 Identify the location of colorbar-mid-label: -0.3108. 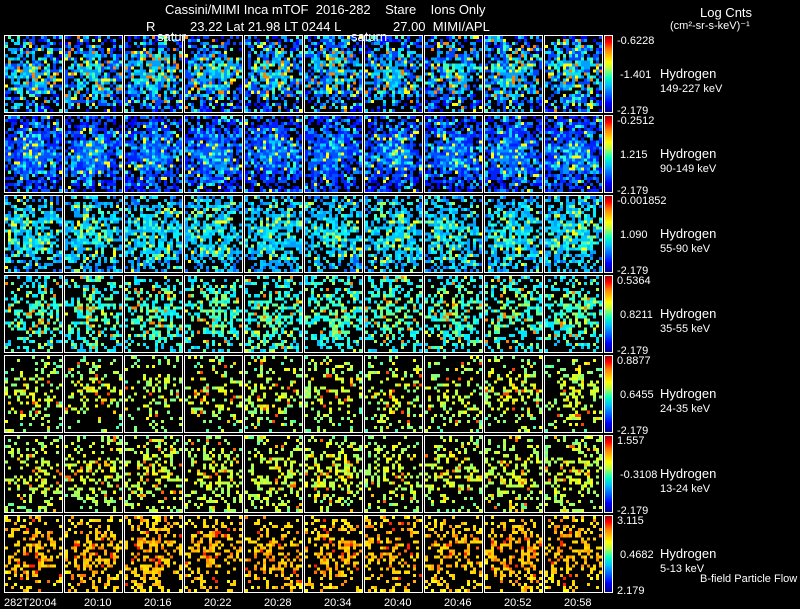
(639, 475).